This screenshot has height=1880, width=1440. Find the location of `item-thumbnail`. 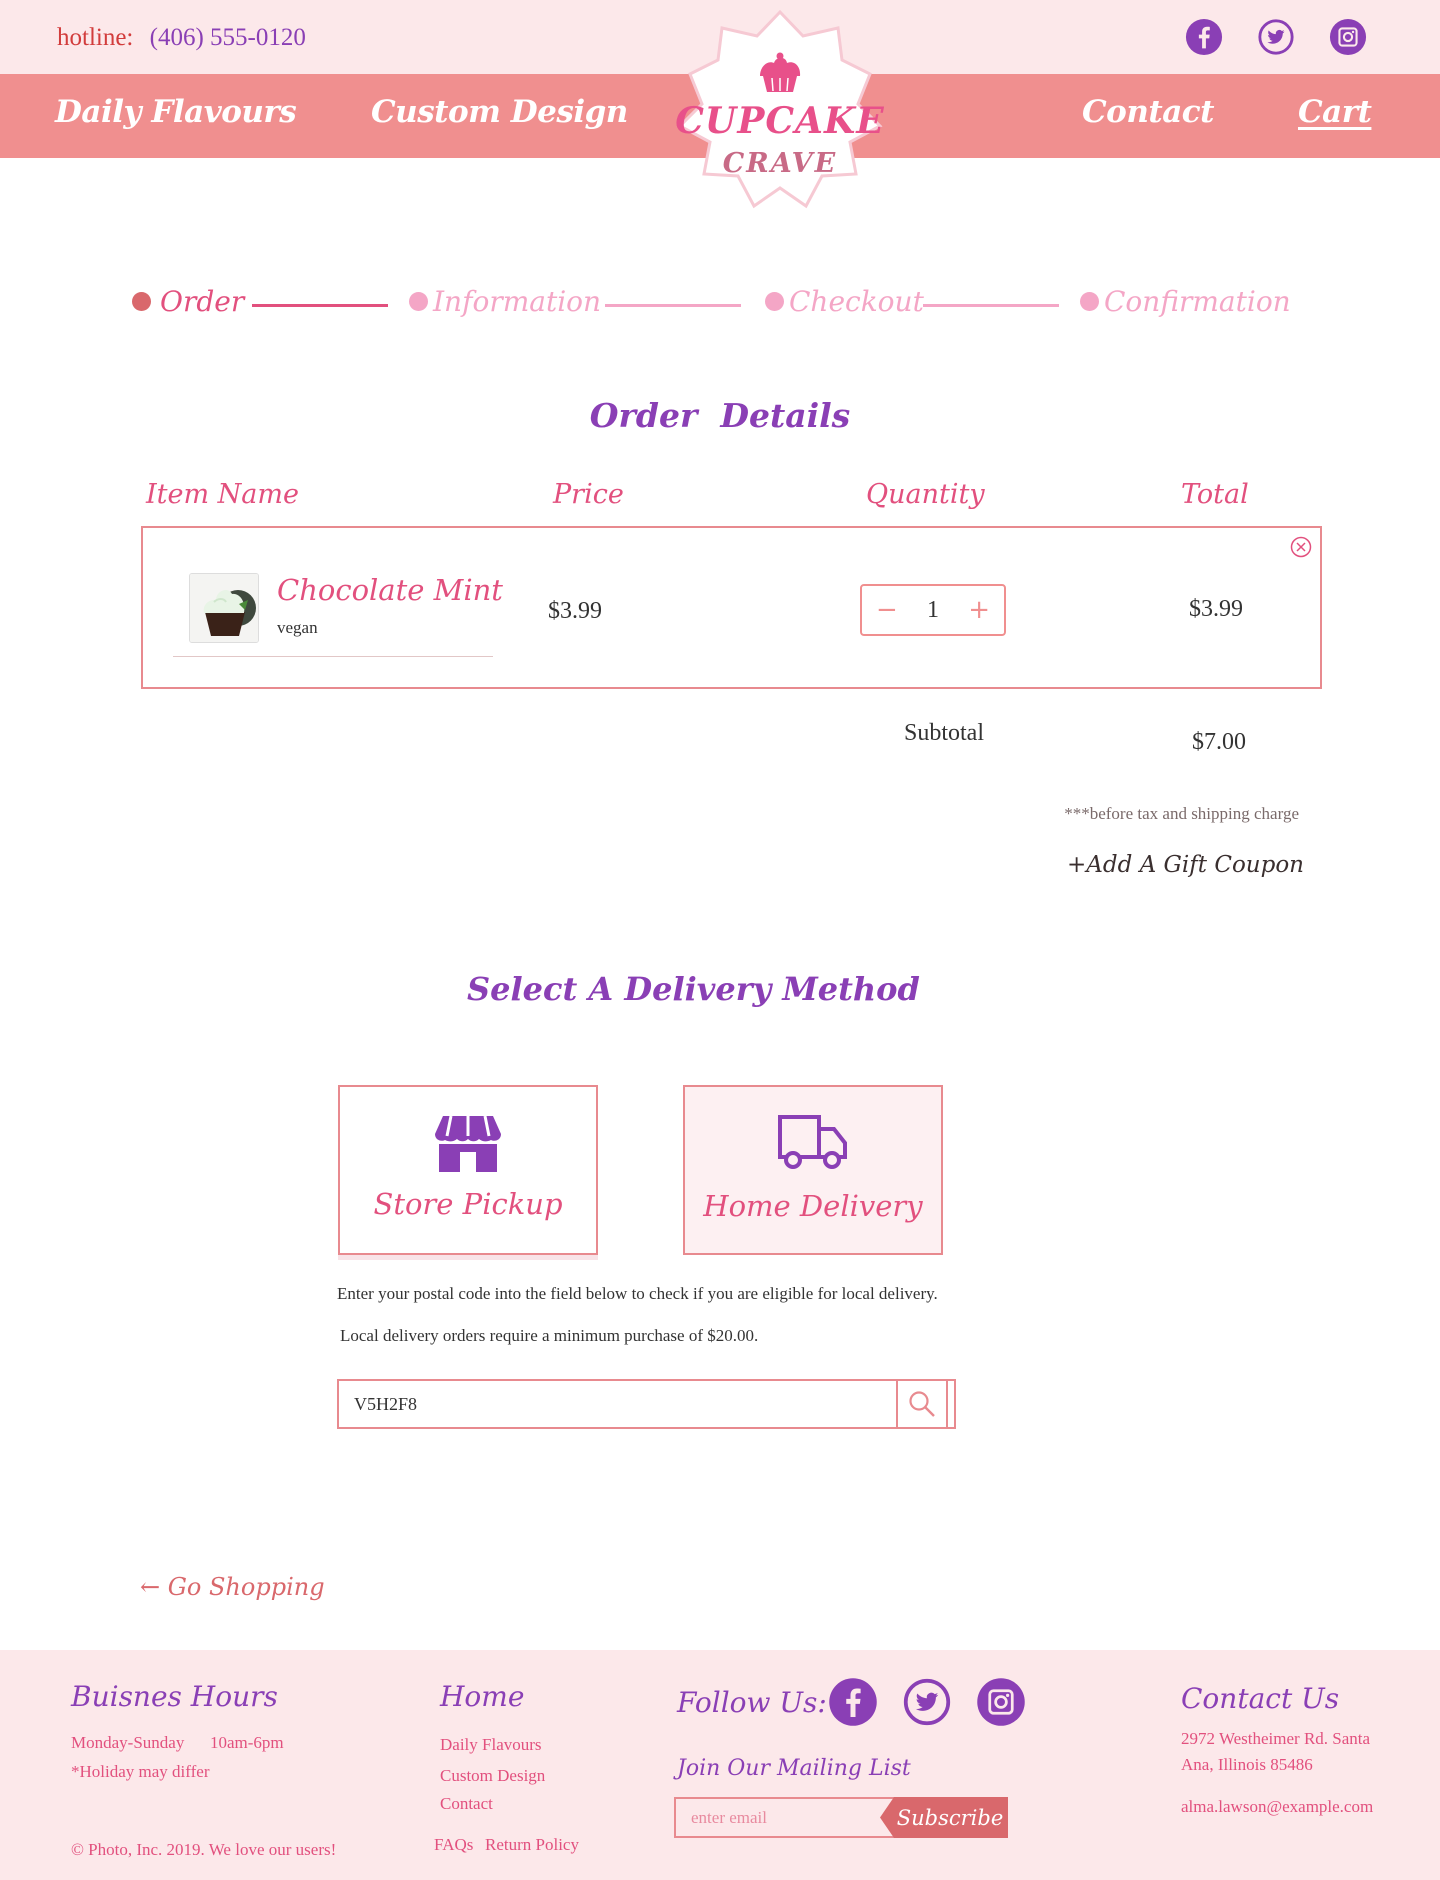

item-thumbnail is located at coordinates (224, 608).